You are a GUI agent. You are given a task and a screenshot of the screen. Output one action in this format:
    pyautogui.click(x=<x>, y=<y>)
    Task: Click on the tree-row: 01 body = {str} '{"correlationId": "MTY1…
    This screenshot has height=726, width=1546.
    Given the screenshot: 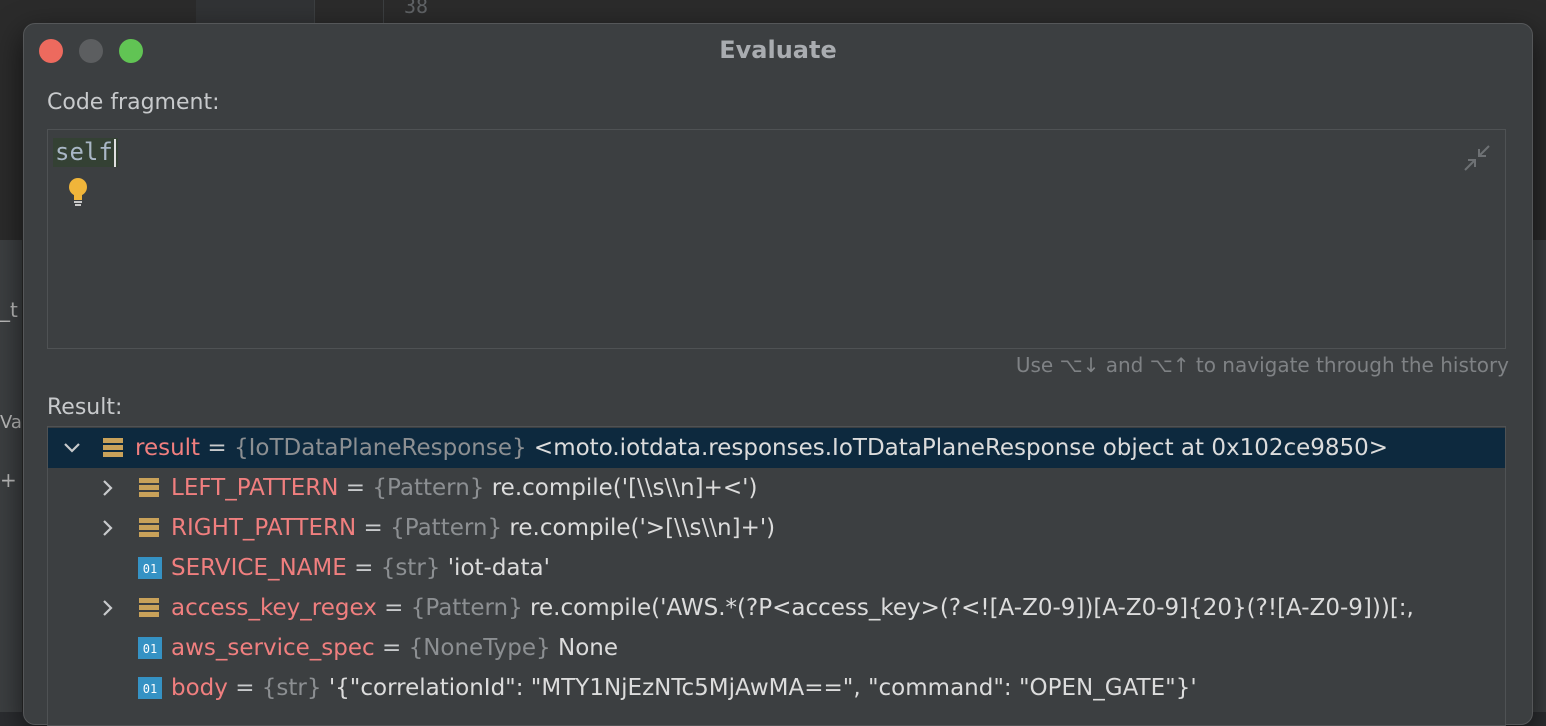 What is the action you would take?
    pyautogui.click(x=776, y=688)
    